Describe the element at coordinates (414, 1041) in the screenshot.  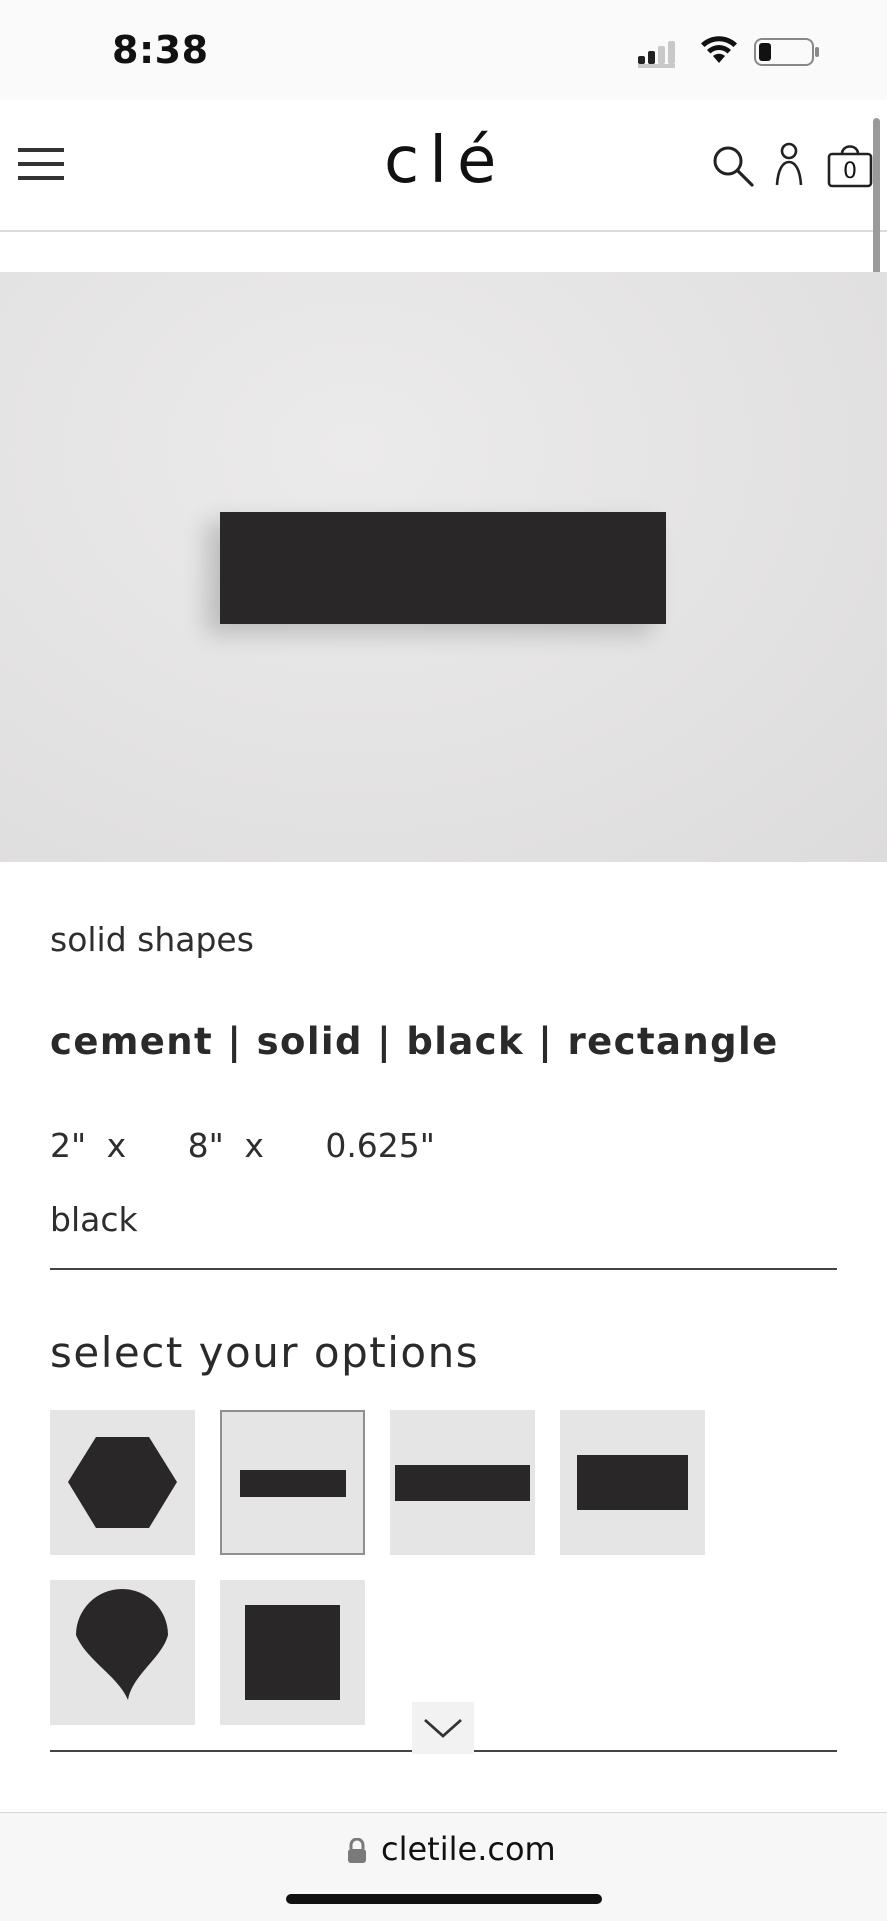
I see `product-title: cement | solid | black | rectangle` at that location.